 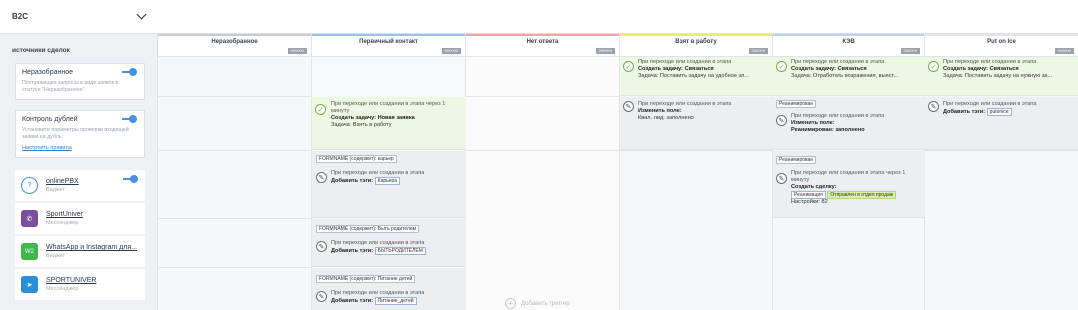 What do you see at coordinates (862, 195) in the screenshot?
I see `stage-chip: Отправлен в отдел продаж` at bounding box center [862, 195].